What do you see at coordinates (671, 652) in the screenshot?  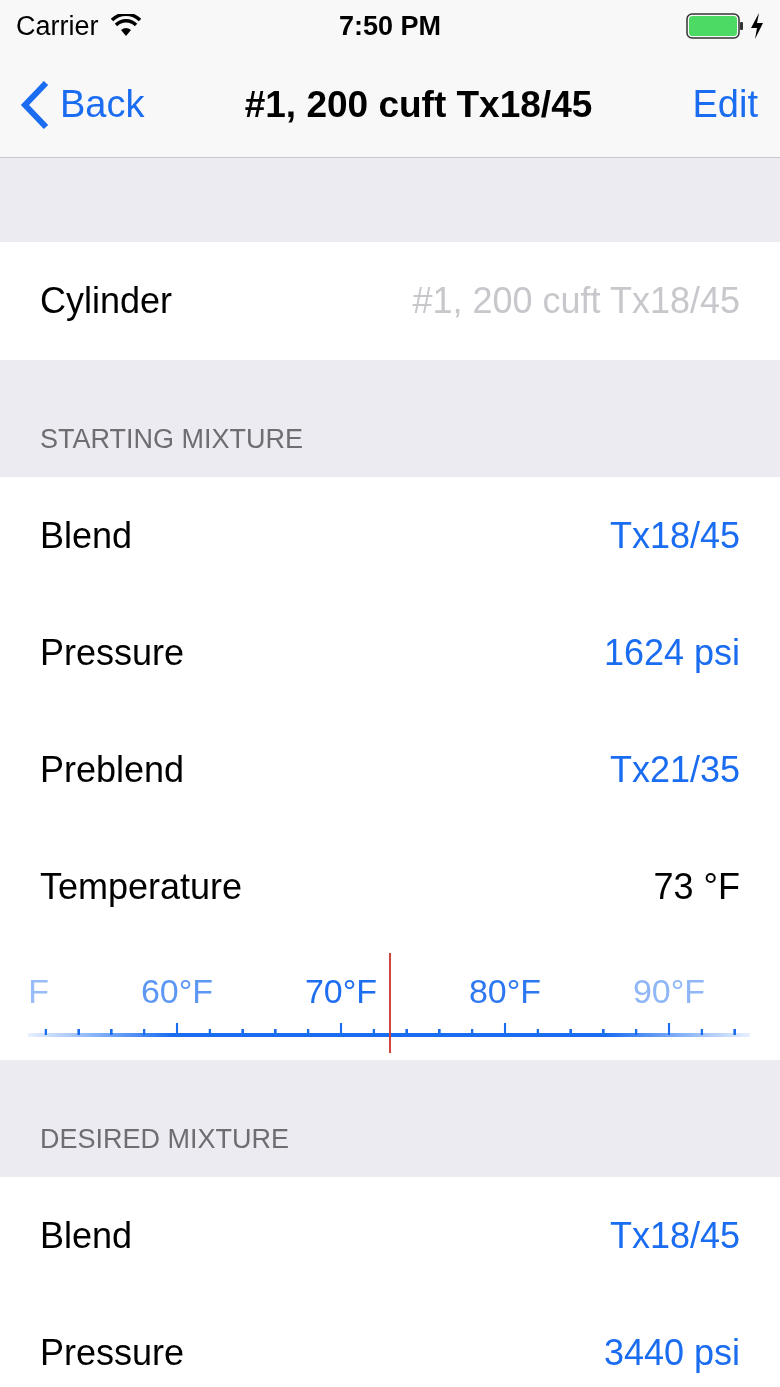 I see `row-value: 1624 psi` at bounding box center [671, 652].